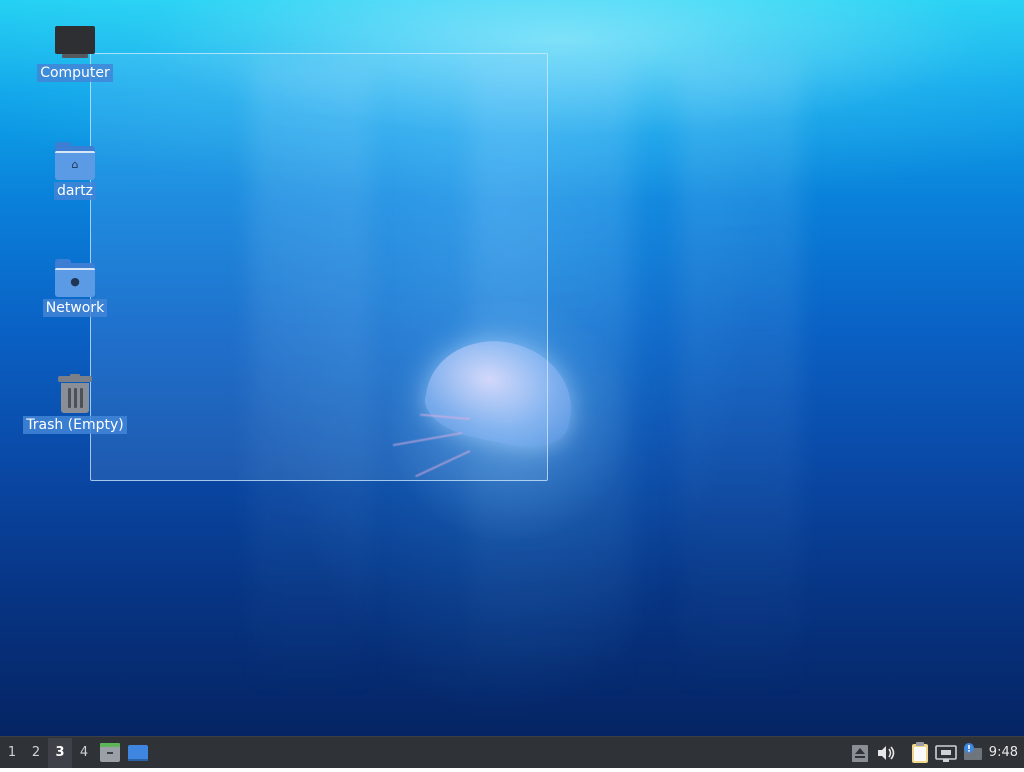  What do you see at coordinates (75, 73) in the screenshot?
I see `desktop-icon-label: Computer` at bounding box center [75, 73].